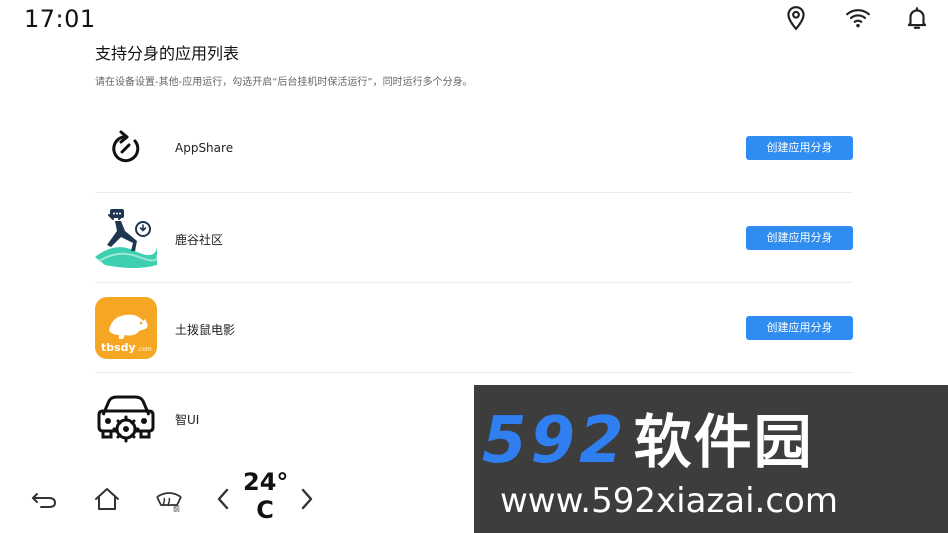 This screenshot has width=948, height=533. Describe the element at coordinates (187, 420) in the screenshot. I see `app-name: 智UI` at that location.